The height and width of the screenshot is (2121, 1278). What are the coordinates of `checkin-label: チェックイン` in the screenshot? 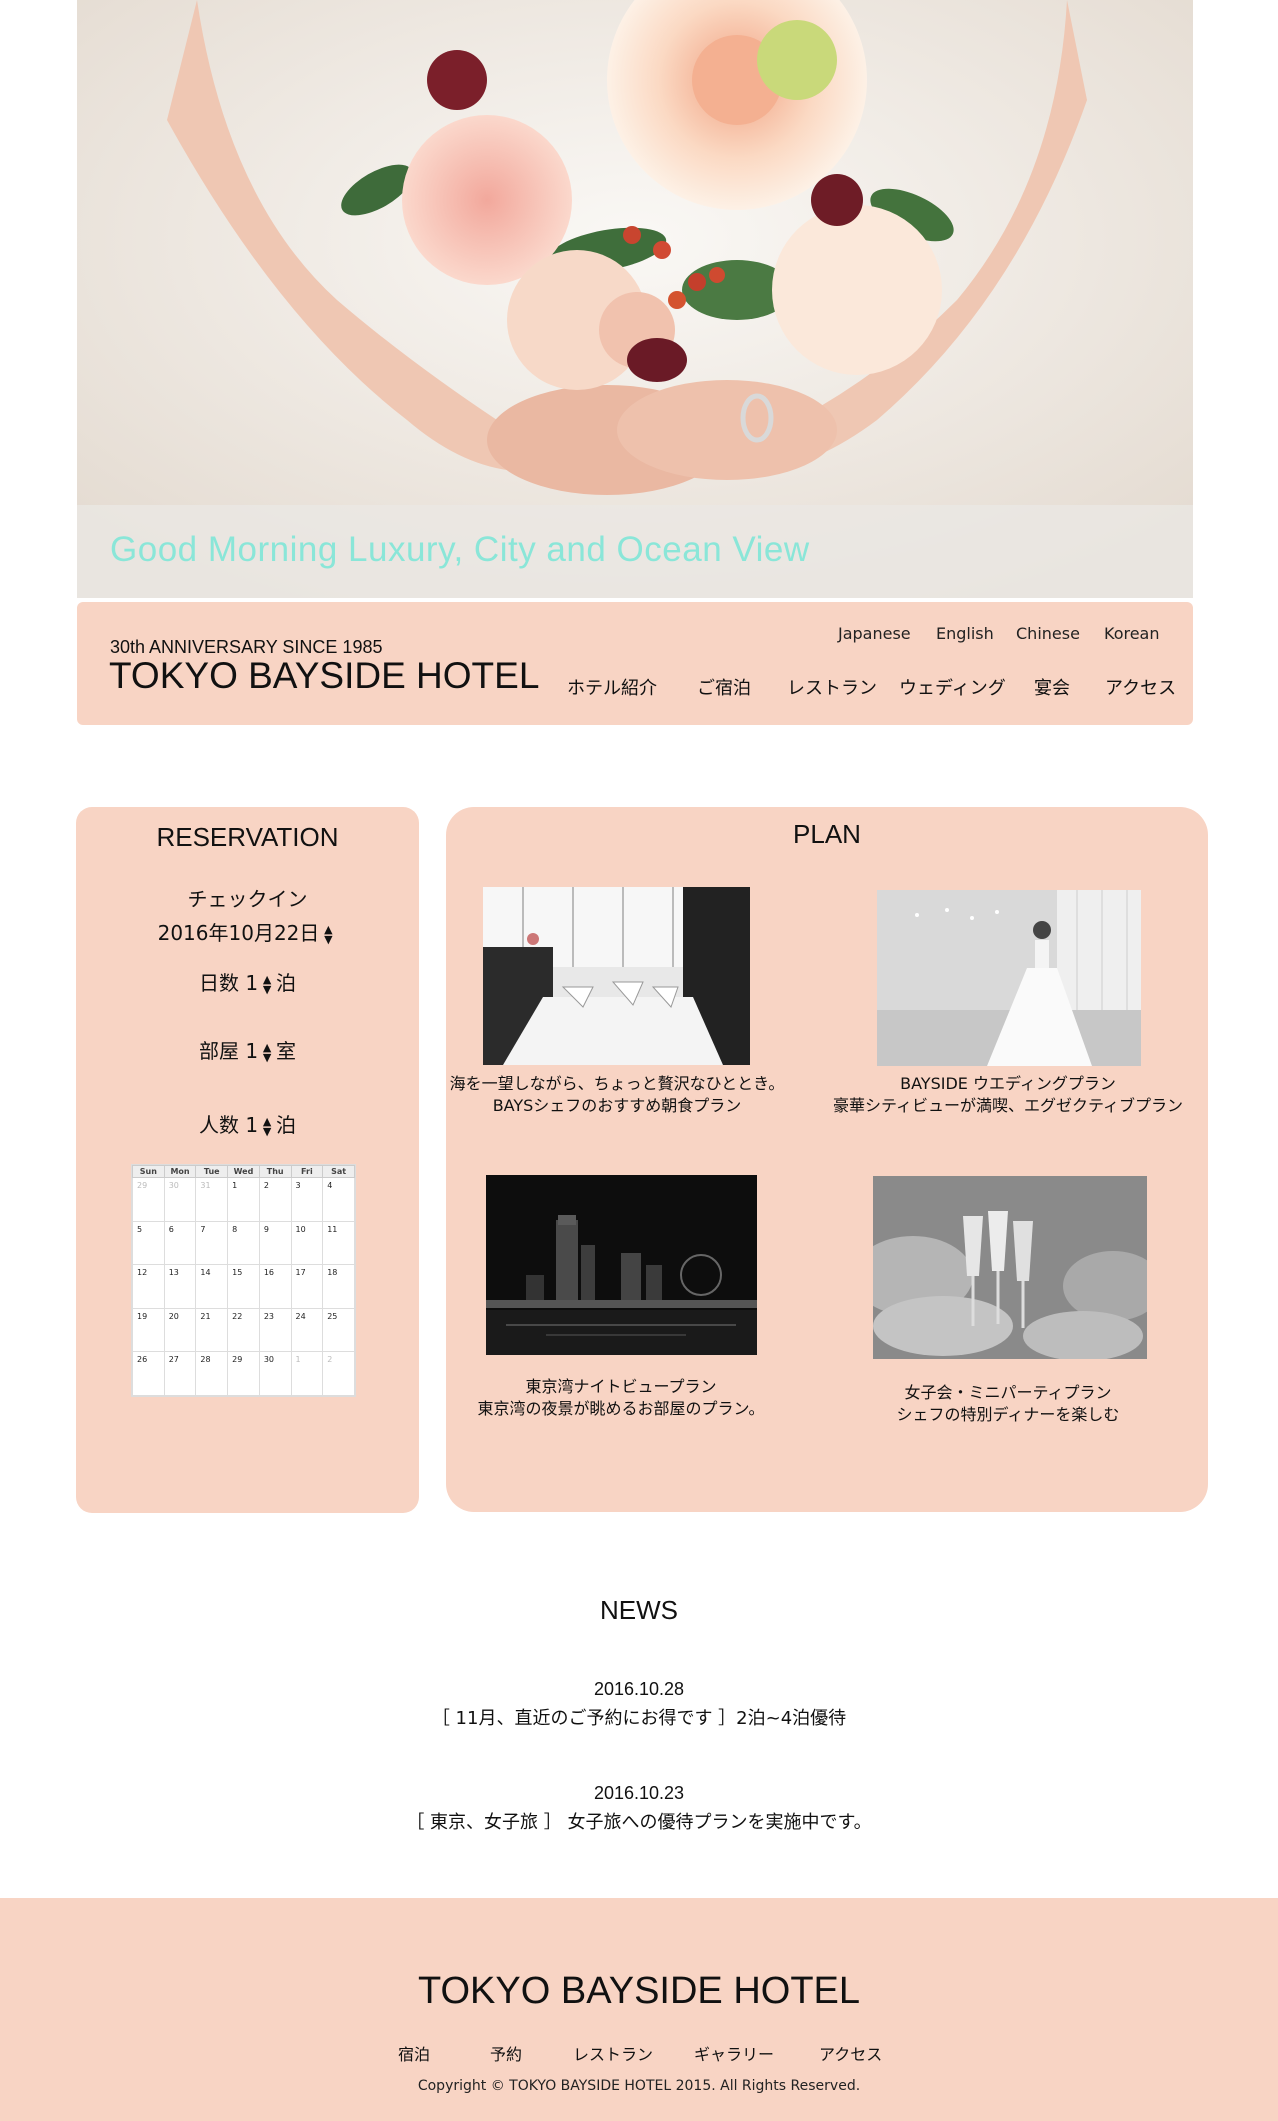 It's located at (247, 899).